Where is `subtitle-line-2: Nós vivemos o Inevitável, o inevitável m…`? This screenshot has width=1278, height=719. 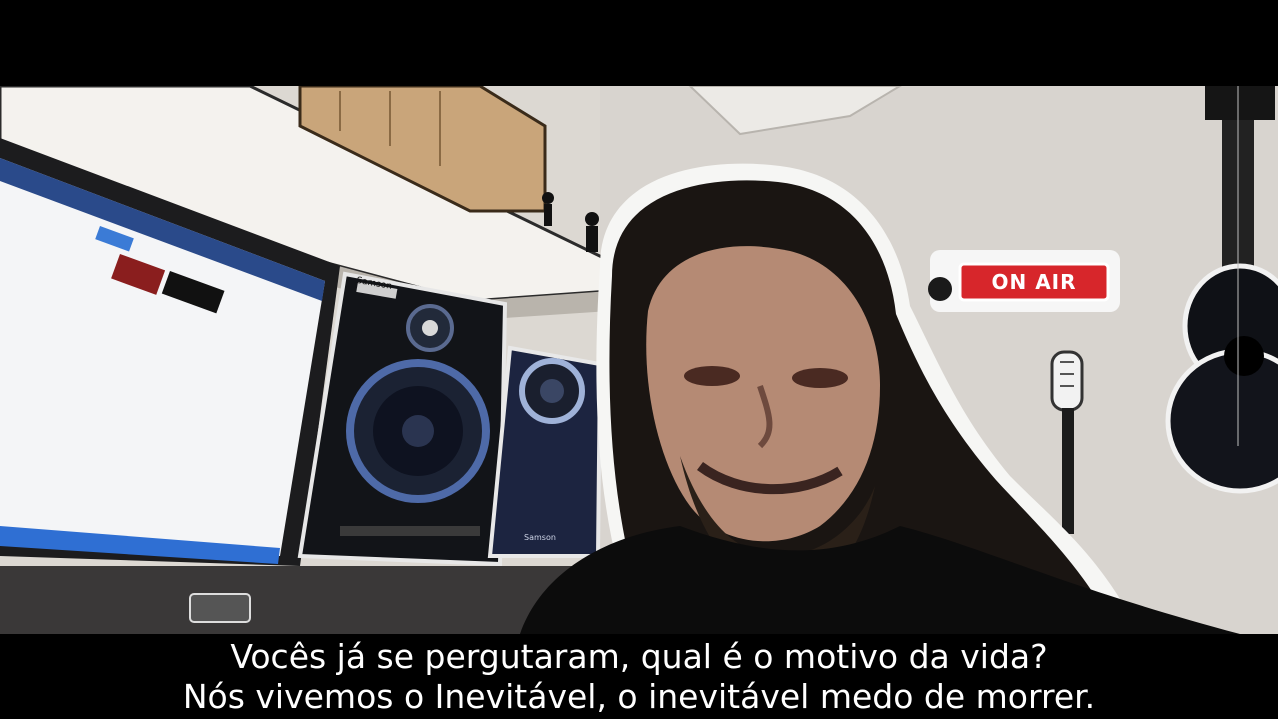 subtitle-line-2: Nós vivemos o Inevitável, o inevitável m… is located at coordinates (639, 696).